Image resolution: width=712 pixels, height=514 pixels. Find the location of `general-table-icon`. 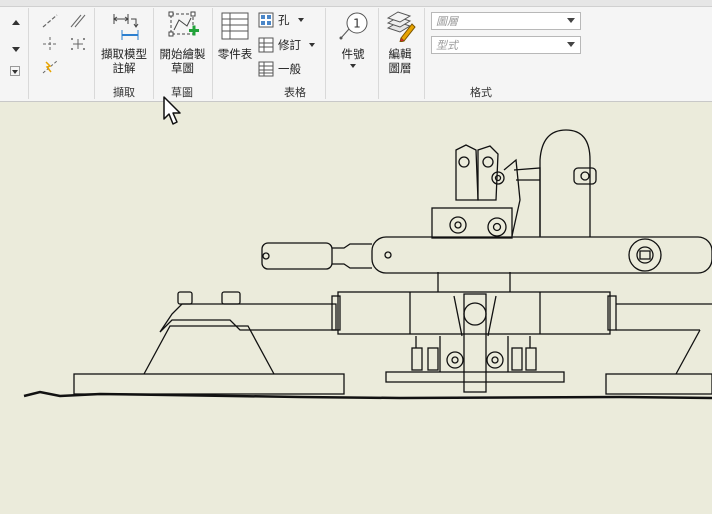

general-table-icon is located at coordinates (266, 69).